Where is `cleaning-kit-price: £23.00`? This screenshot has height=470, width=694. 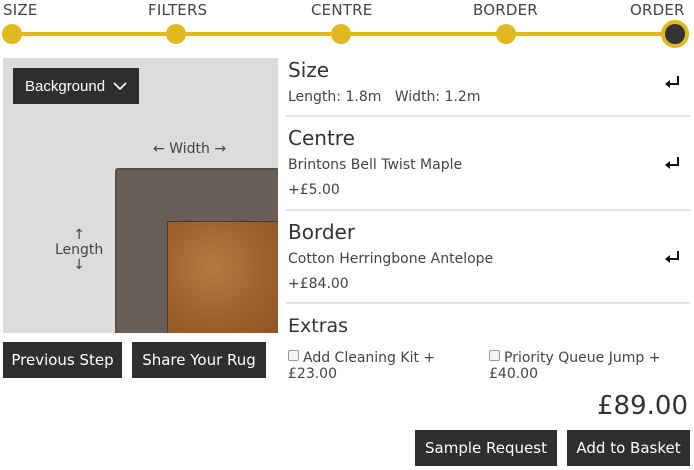
cleaning-kit-price: £23.00 is located at coordinates (312, 374).